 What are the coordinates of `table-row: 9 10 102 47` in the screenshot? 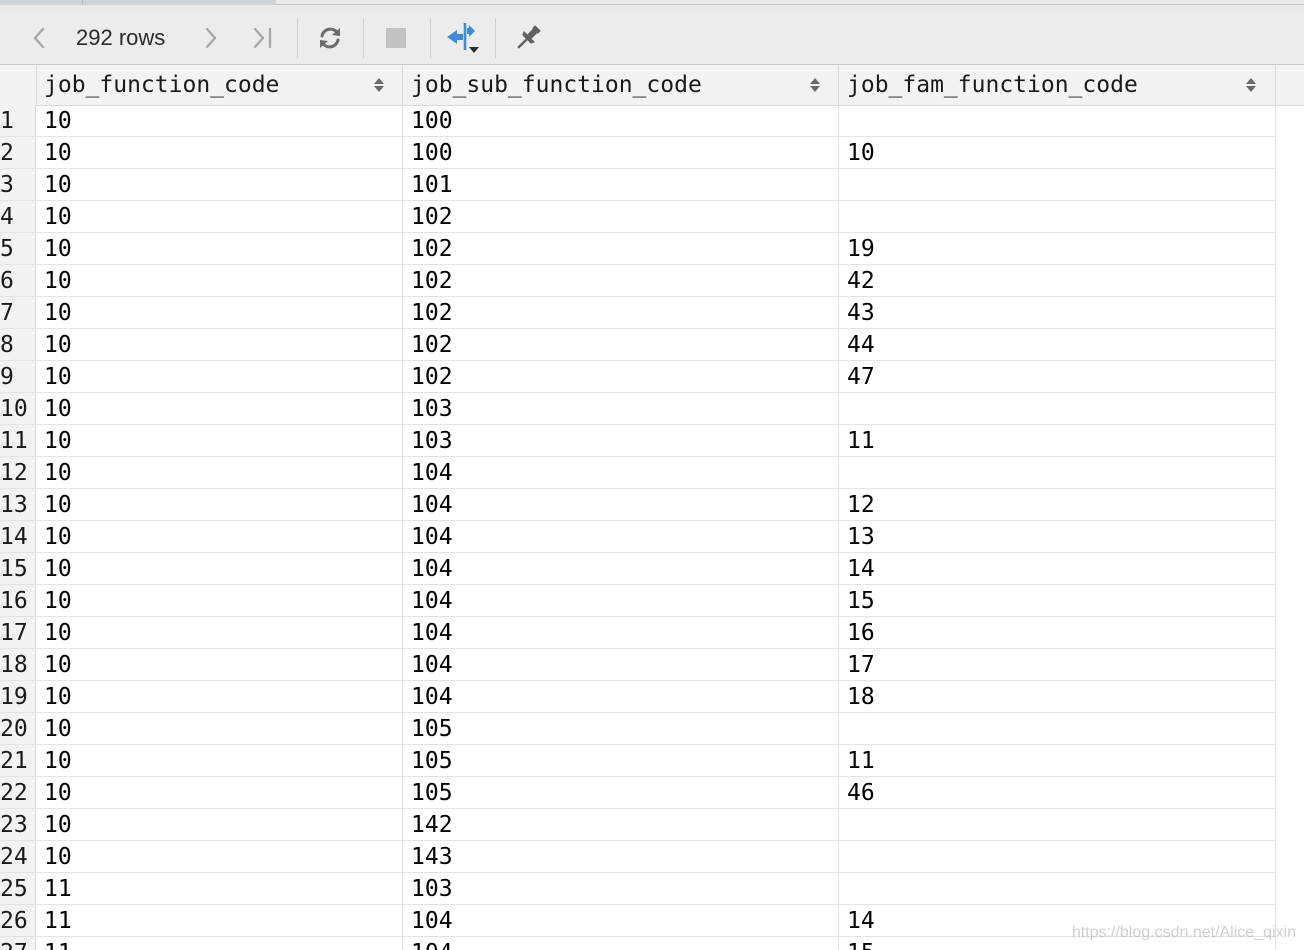 It's located at (638, 377).